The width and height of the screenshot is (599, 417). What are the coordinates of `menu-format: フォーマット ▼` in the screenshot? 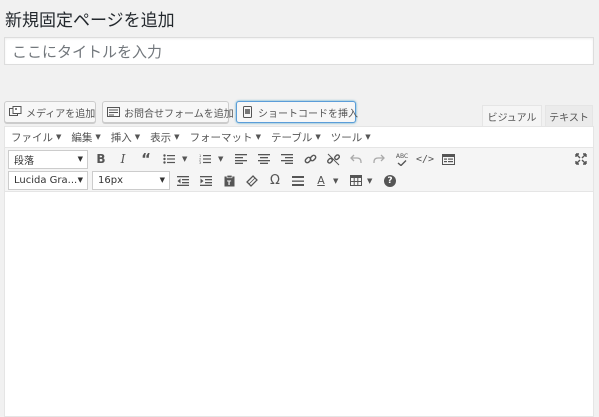 It's located at (225, 137).